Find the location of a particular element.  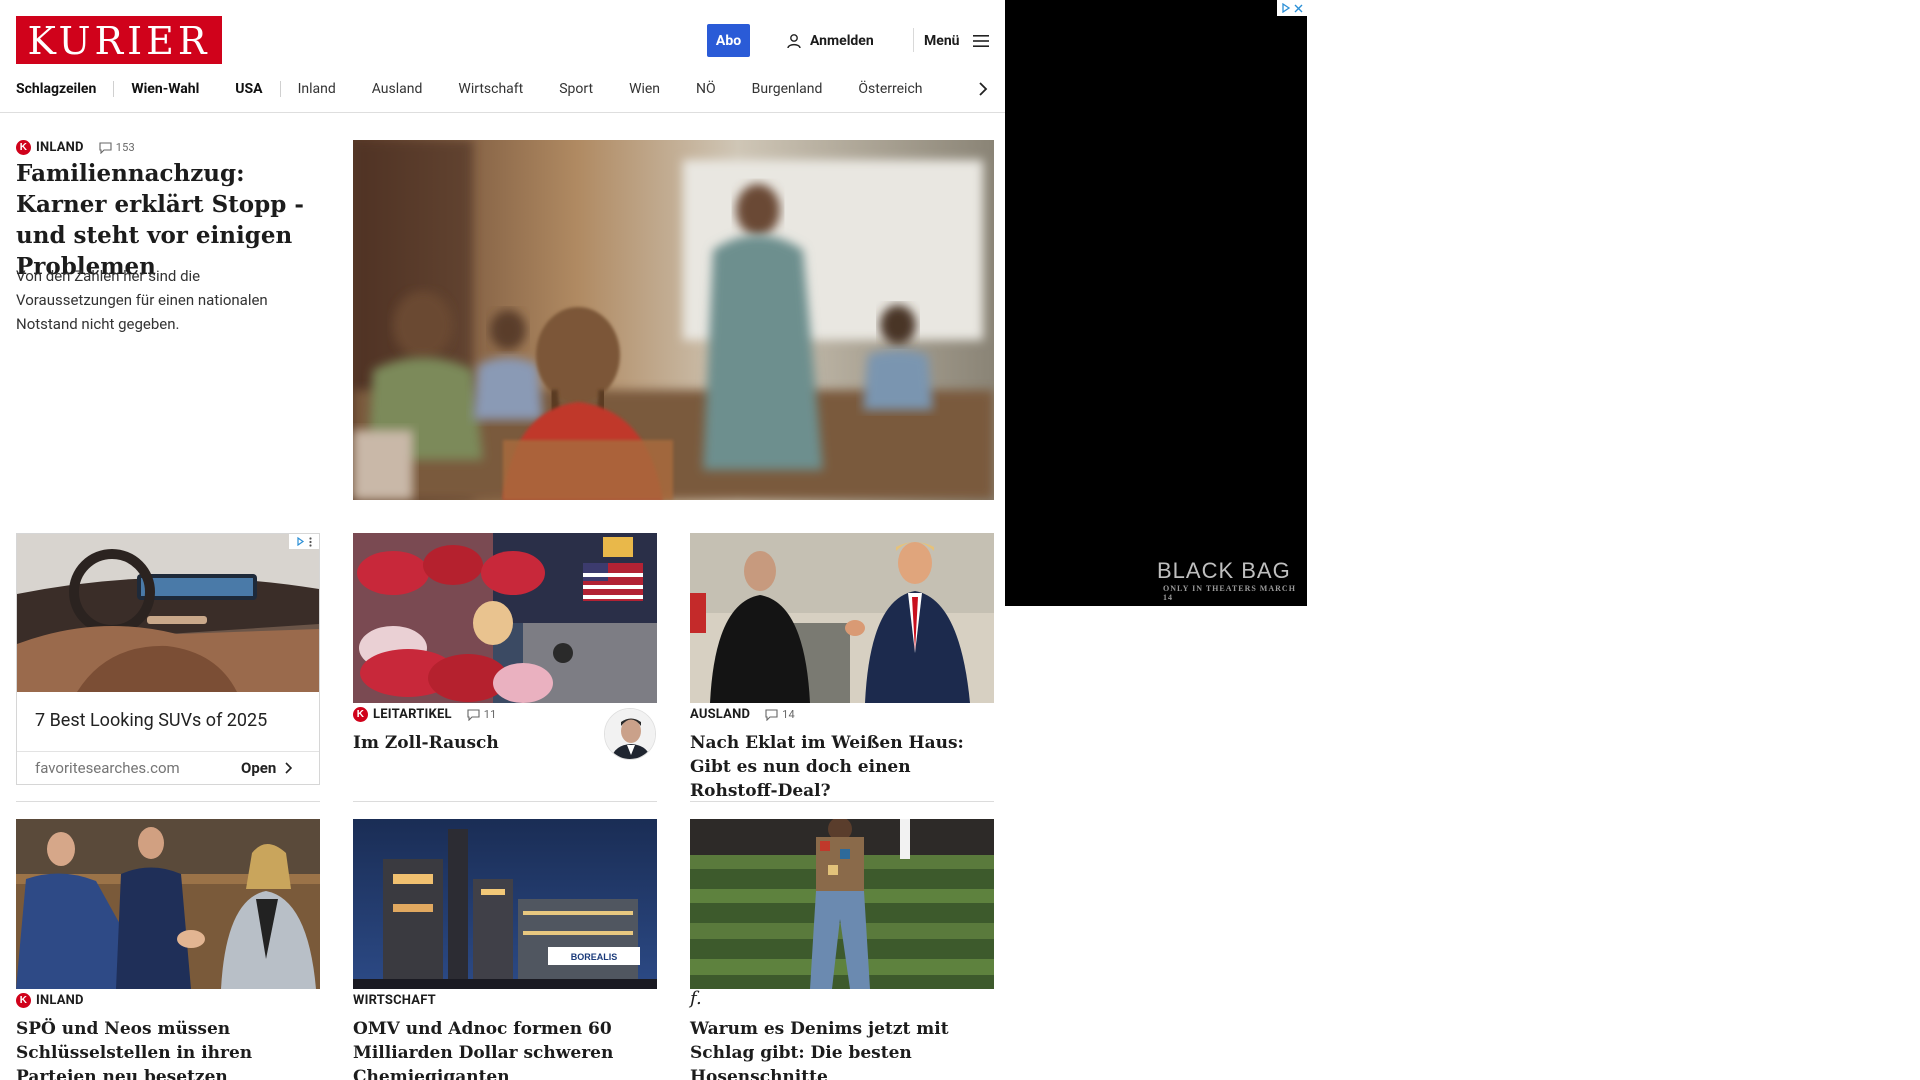

card-image-white-house-meeting is located at coordinates (842, 618).